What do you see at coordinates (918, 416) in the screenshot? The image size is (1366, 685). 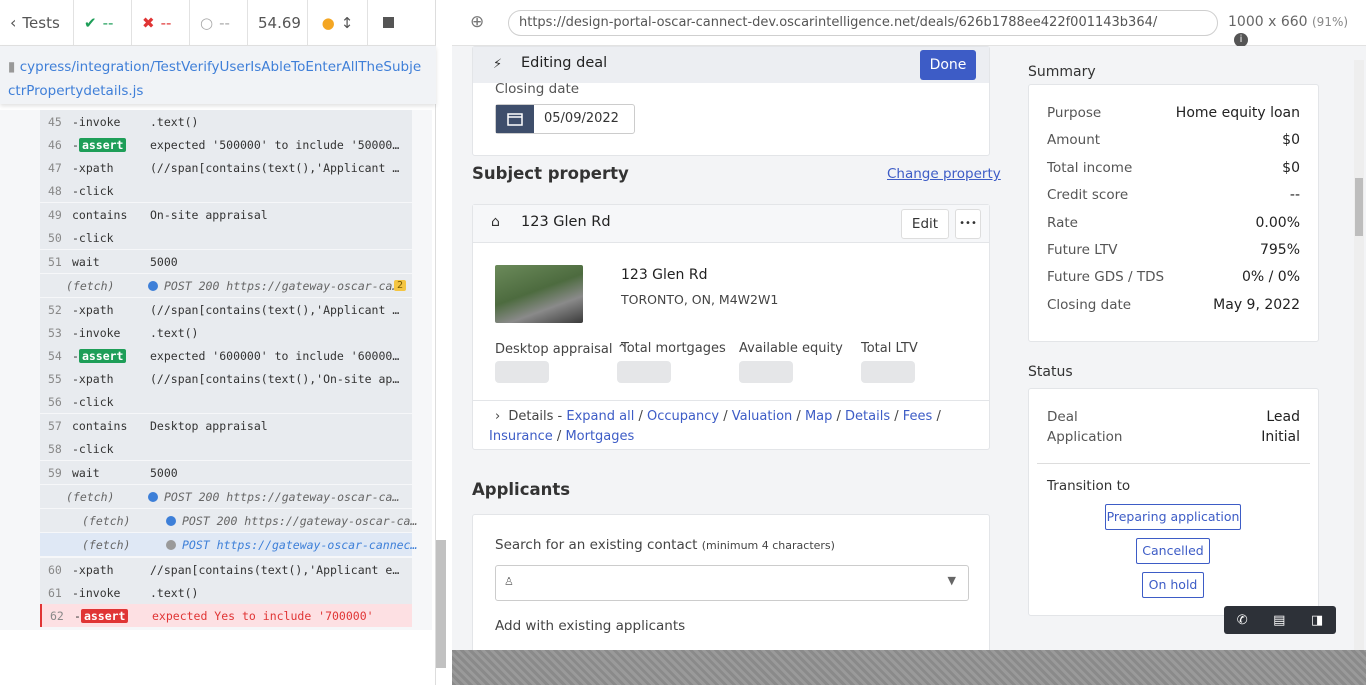 I see `details-link-fees: Fees` at bounding box center [918, 416].